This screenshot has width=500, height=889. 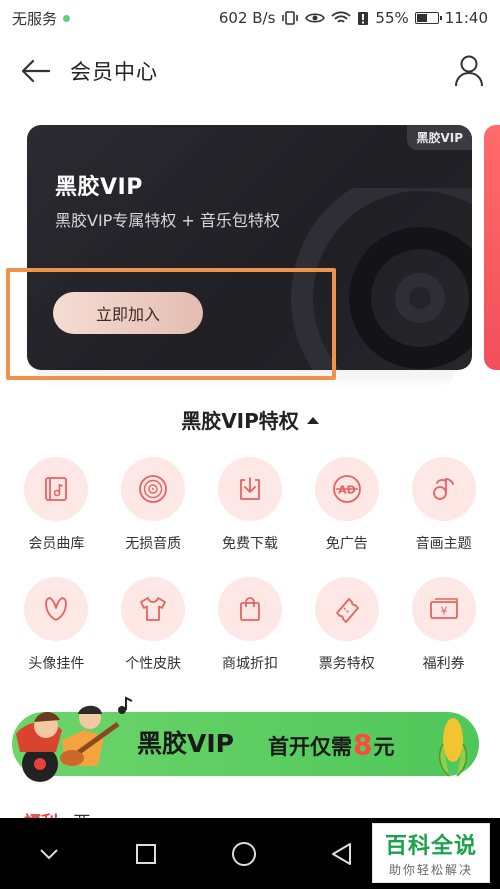 What do you see at coordinates (247, 18) in the screenshot?
I see `network-speed: 602 B/s` at bounding box center [247, 18].